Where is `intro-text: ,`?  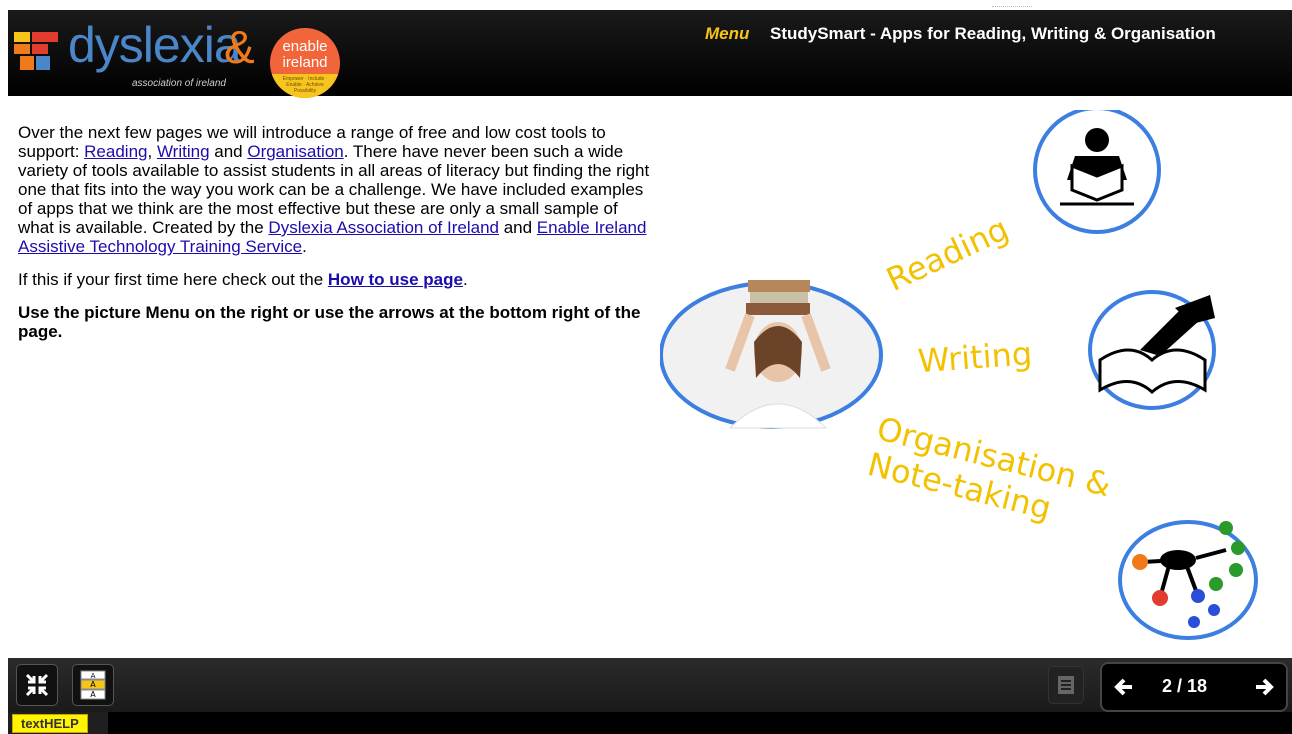 intro-text: , is located at coordinates (152, 151).